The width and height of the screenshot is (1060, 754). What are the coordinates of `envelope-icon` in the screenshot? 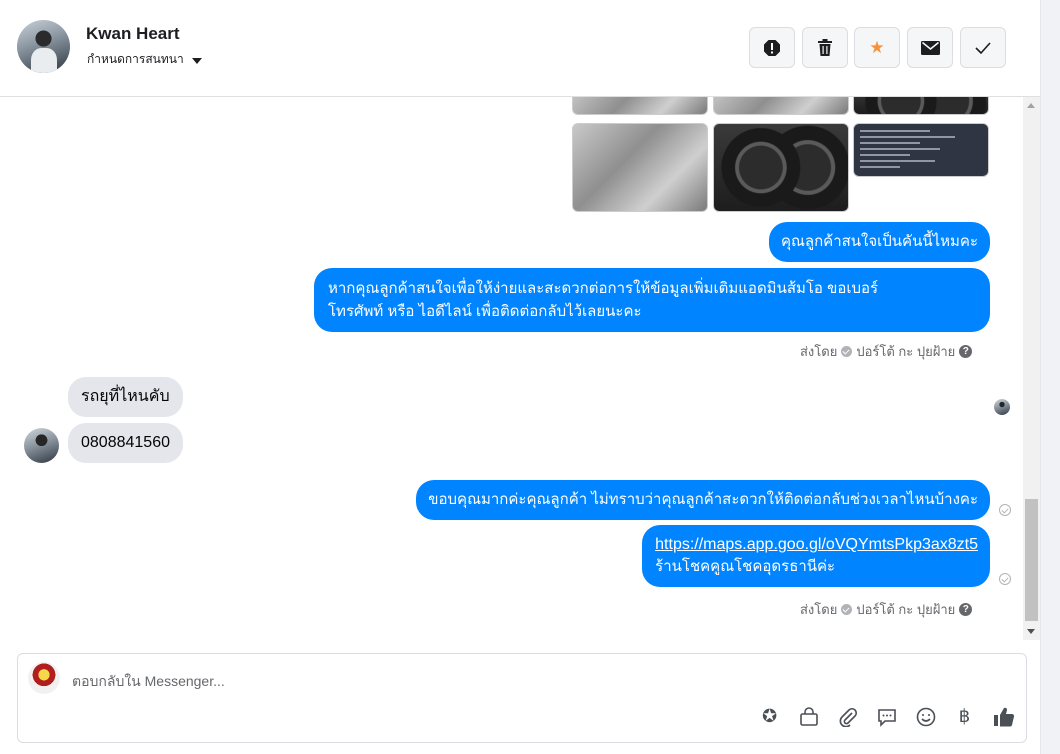 It's located at (930, 47).